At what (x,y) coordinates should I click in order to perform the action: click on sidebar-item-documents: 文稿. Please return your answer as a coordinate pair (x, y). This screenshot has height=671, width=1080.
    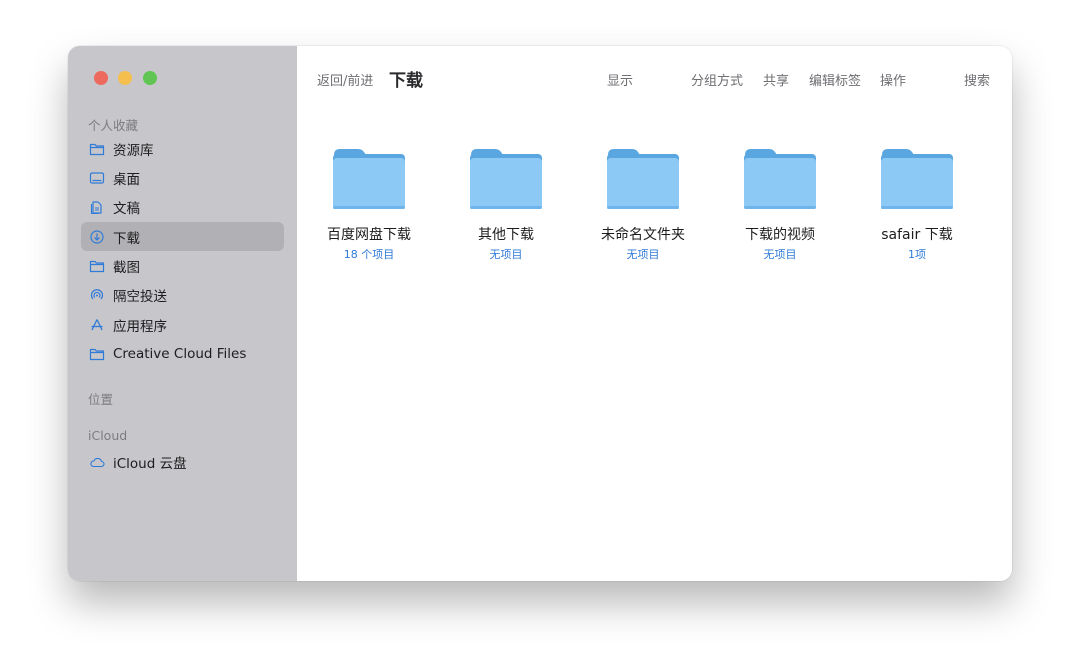
    Looking at the image, I should click on (182, 206).